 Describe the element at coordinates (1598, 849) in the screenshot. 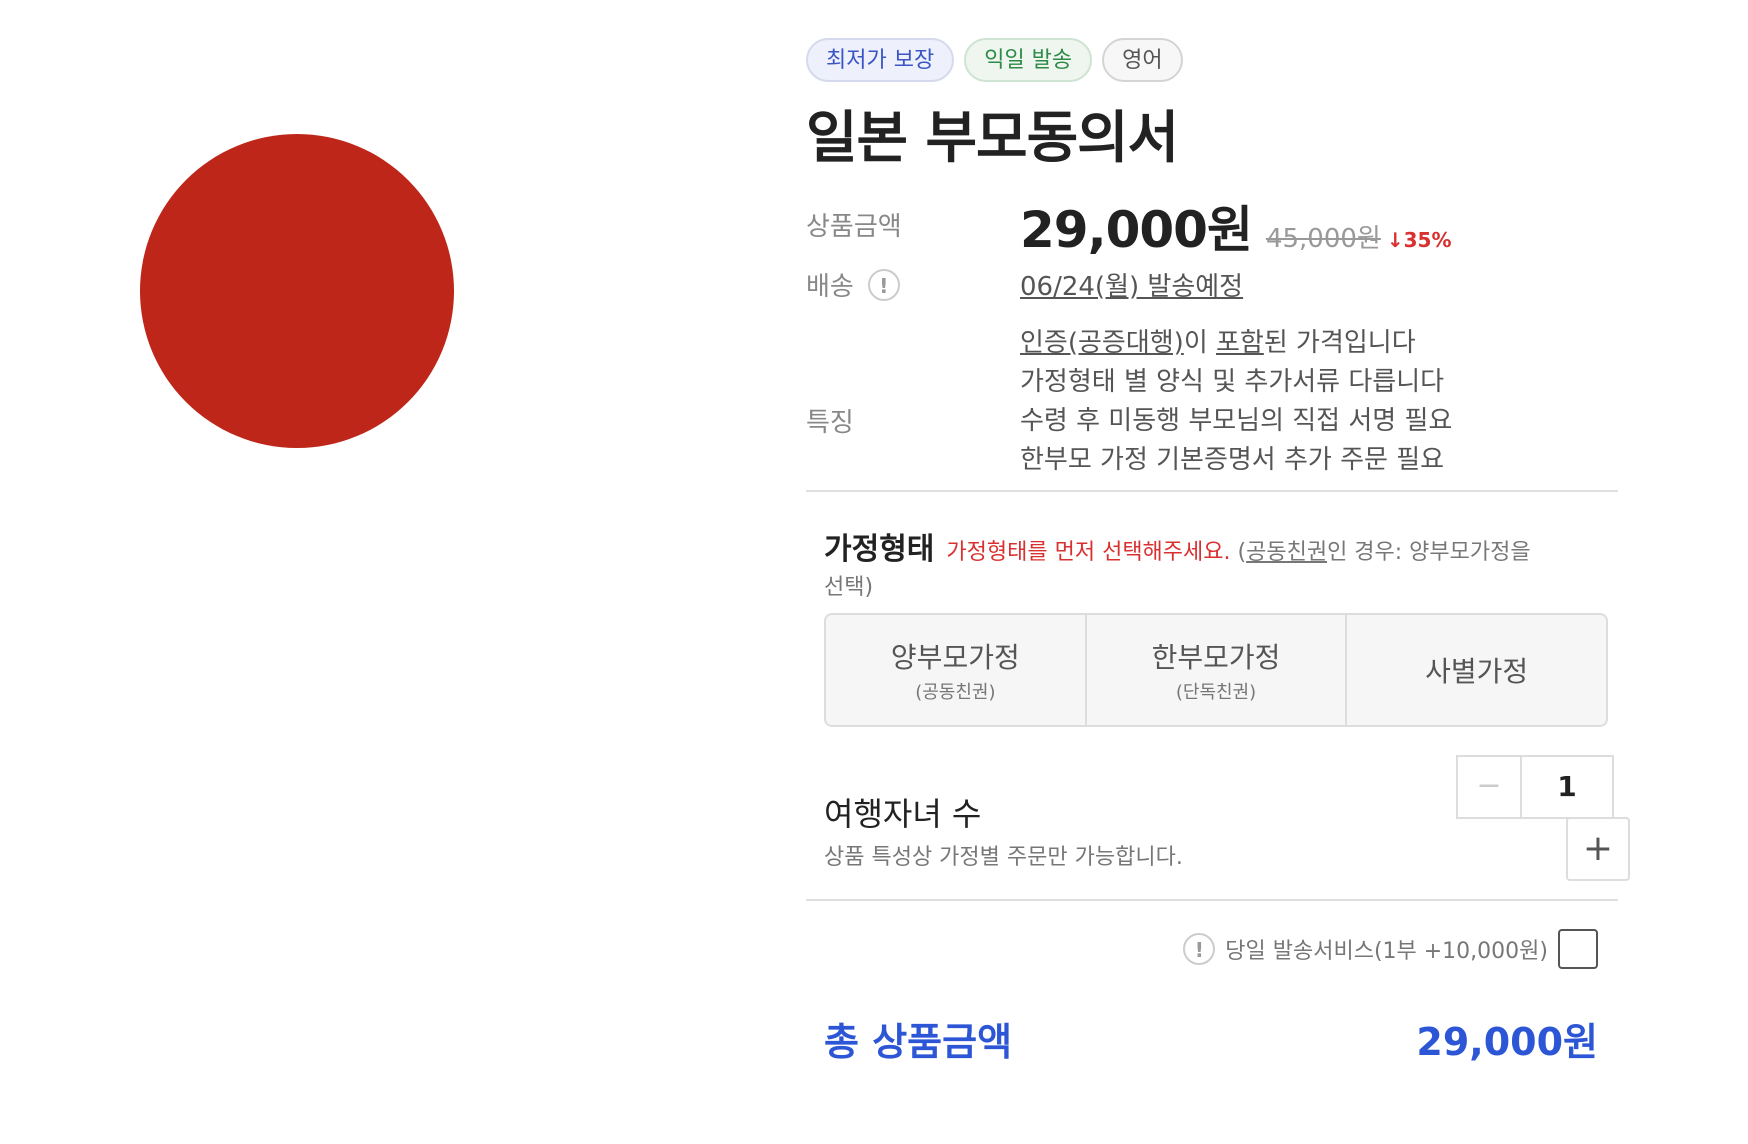

I see `increment-button: +` at that location.